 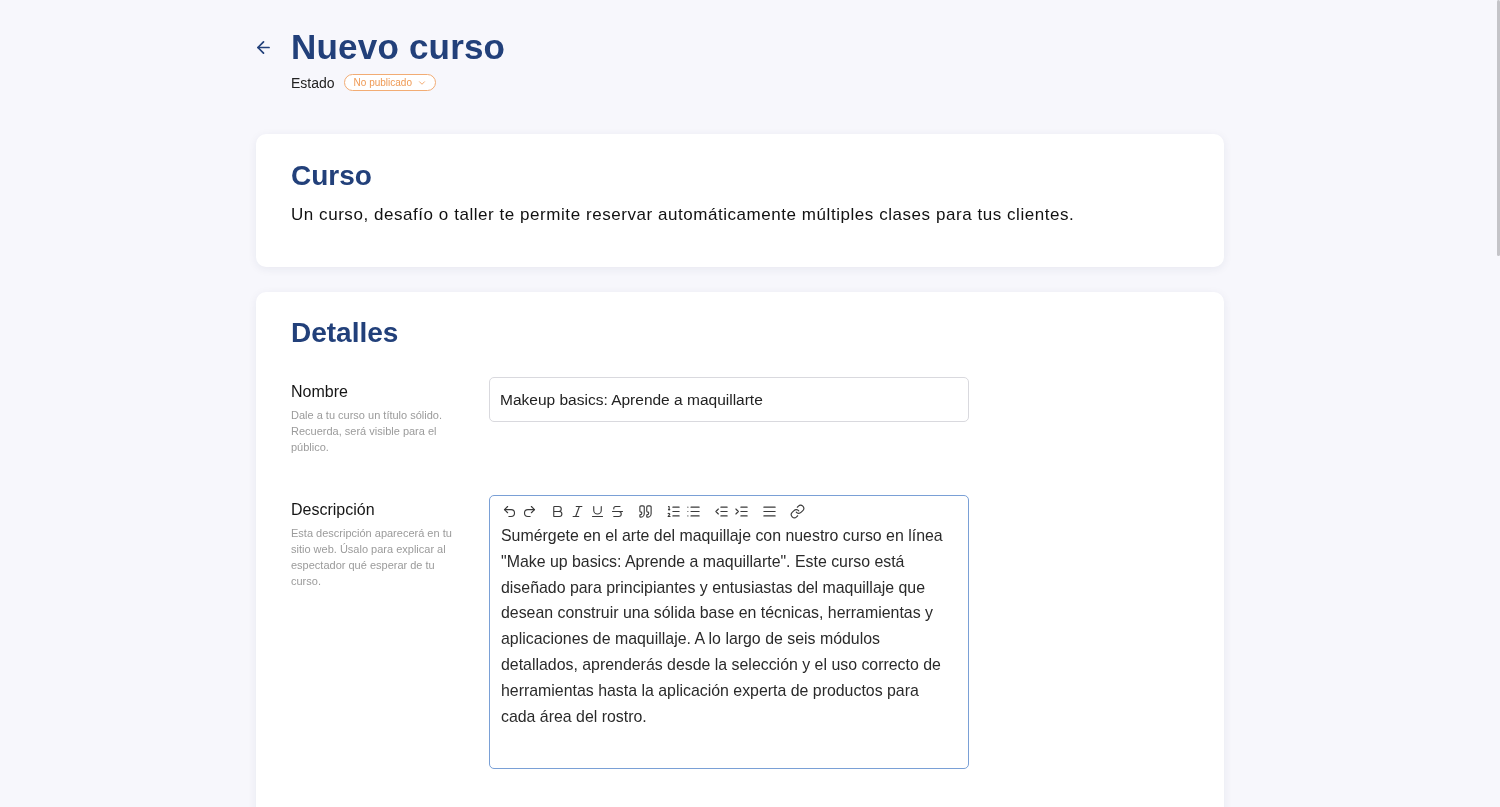 What do you see at coordinates (617, 511) in the screenshot?
I see `strikethrough-icon` at bounding box center [617, 511].